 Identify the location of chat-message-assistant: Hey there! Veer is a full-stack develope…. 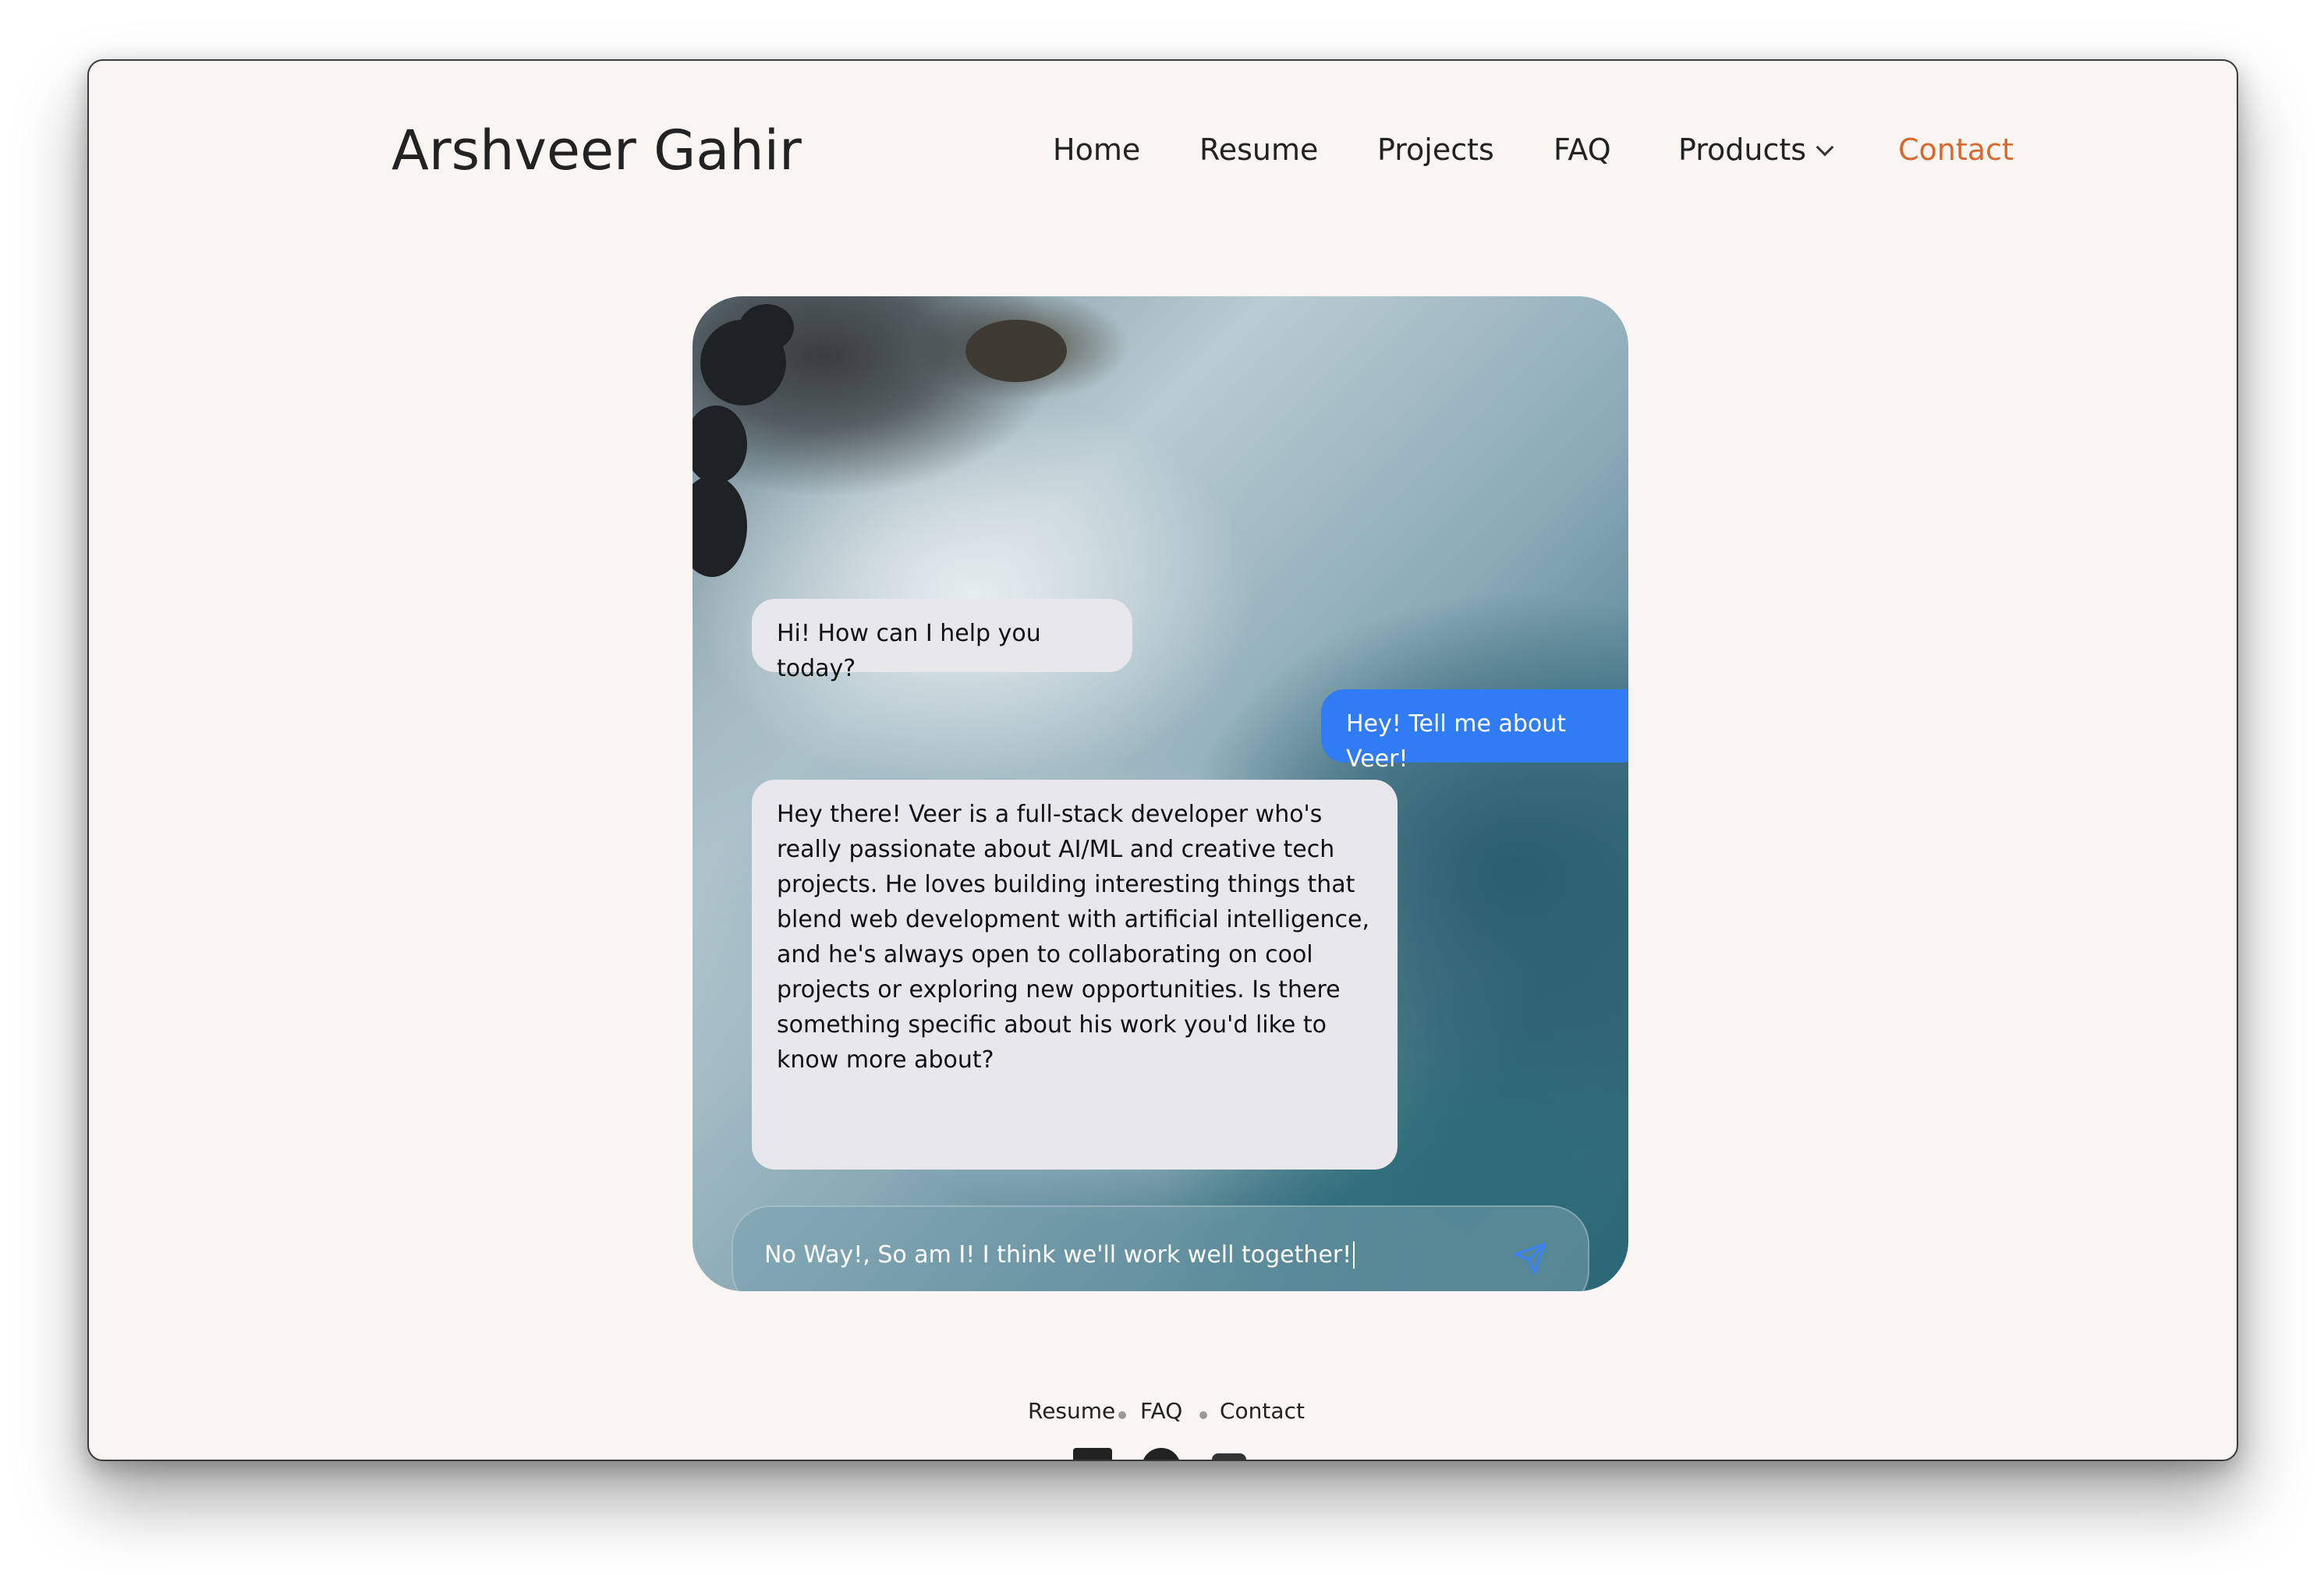
(1075, 975).